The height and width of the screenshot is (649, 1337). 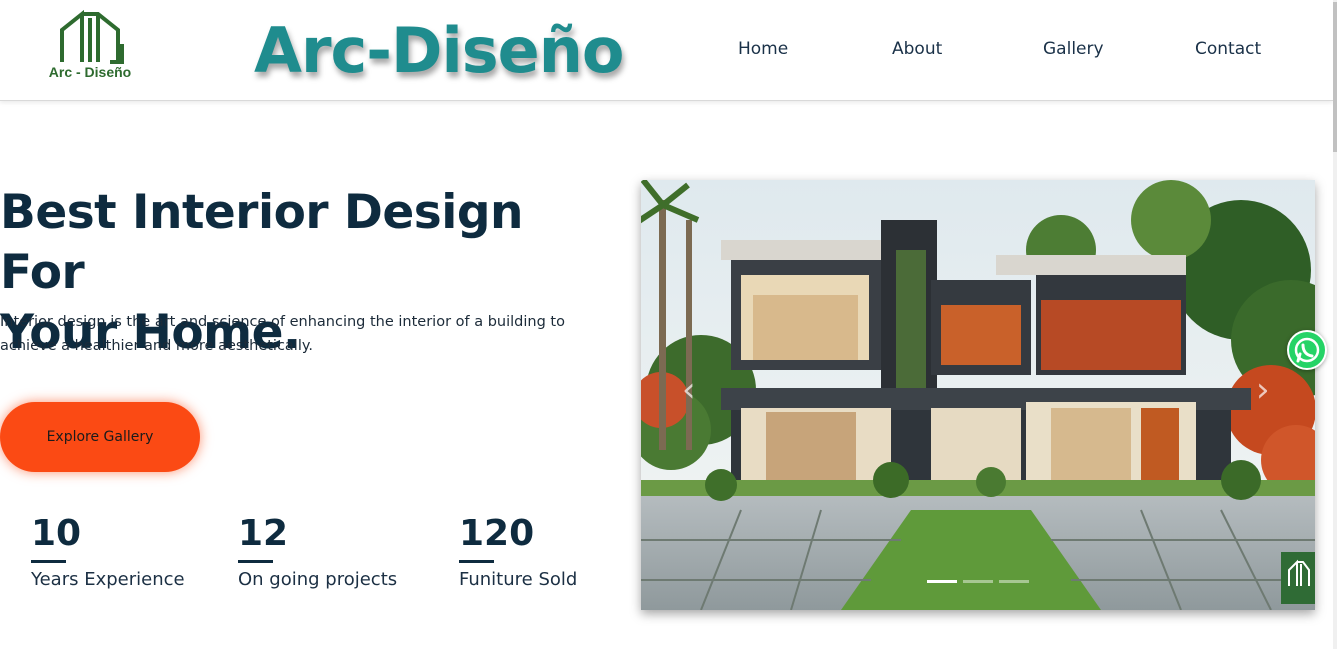 I want to click on logo-text: Arc - Diseño, so click(x=90, y=72).